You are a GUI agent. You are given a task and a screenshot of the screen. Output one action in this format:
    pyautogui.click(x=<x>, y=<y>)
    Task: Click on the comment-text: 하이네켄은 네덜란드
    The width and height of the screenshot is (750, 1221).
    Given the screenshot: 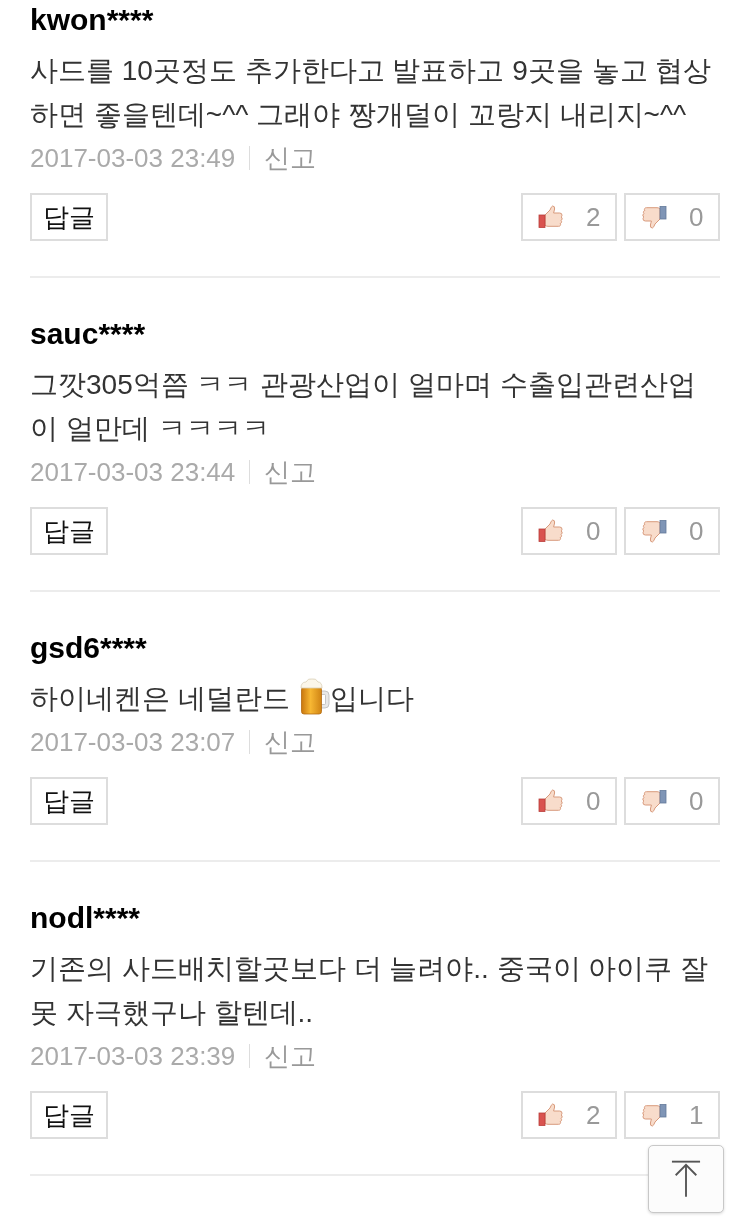 What is the action you would take?
    pyautogui.click(x=160, y=698)
    